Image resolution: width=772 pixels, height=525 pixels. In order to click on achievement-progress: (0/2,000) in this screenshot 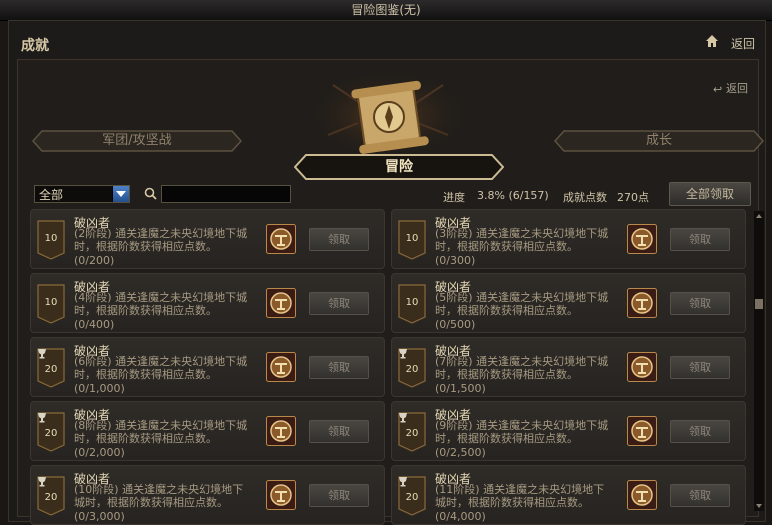, I will do `click(99, 452)`.